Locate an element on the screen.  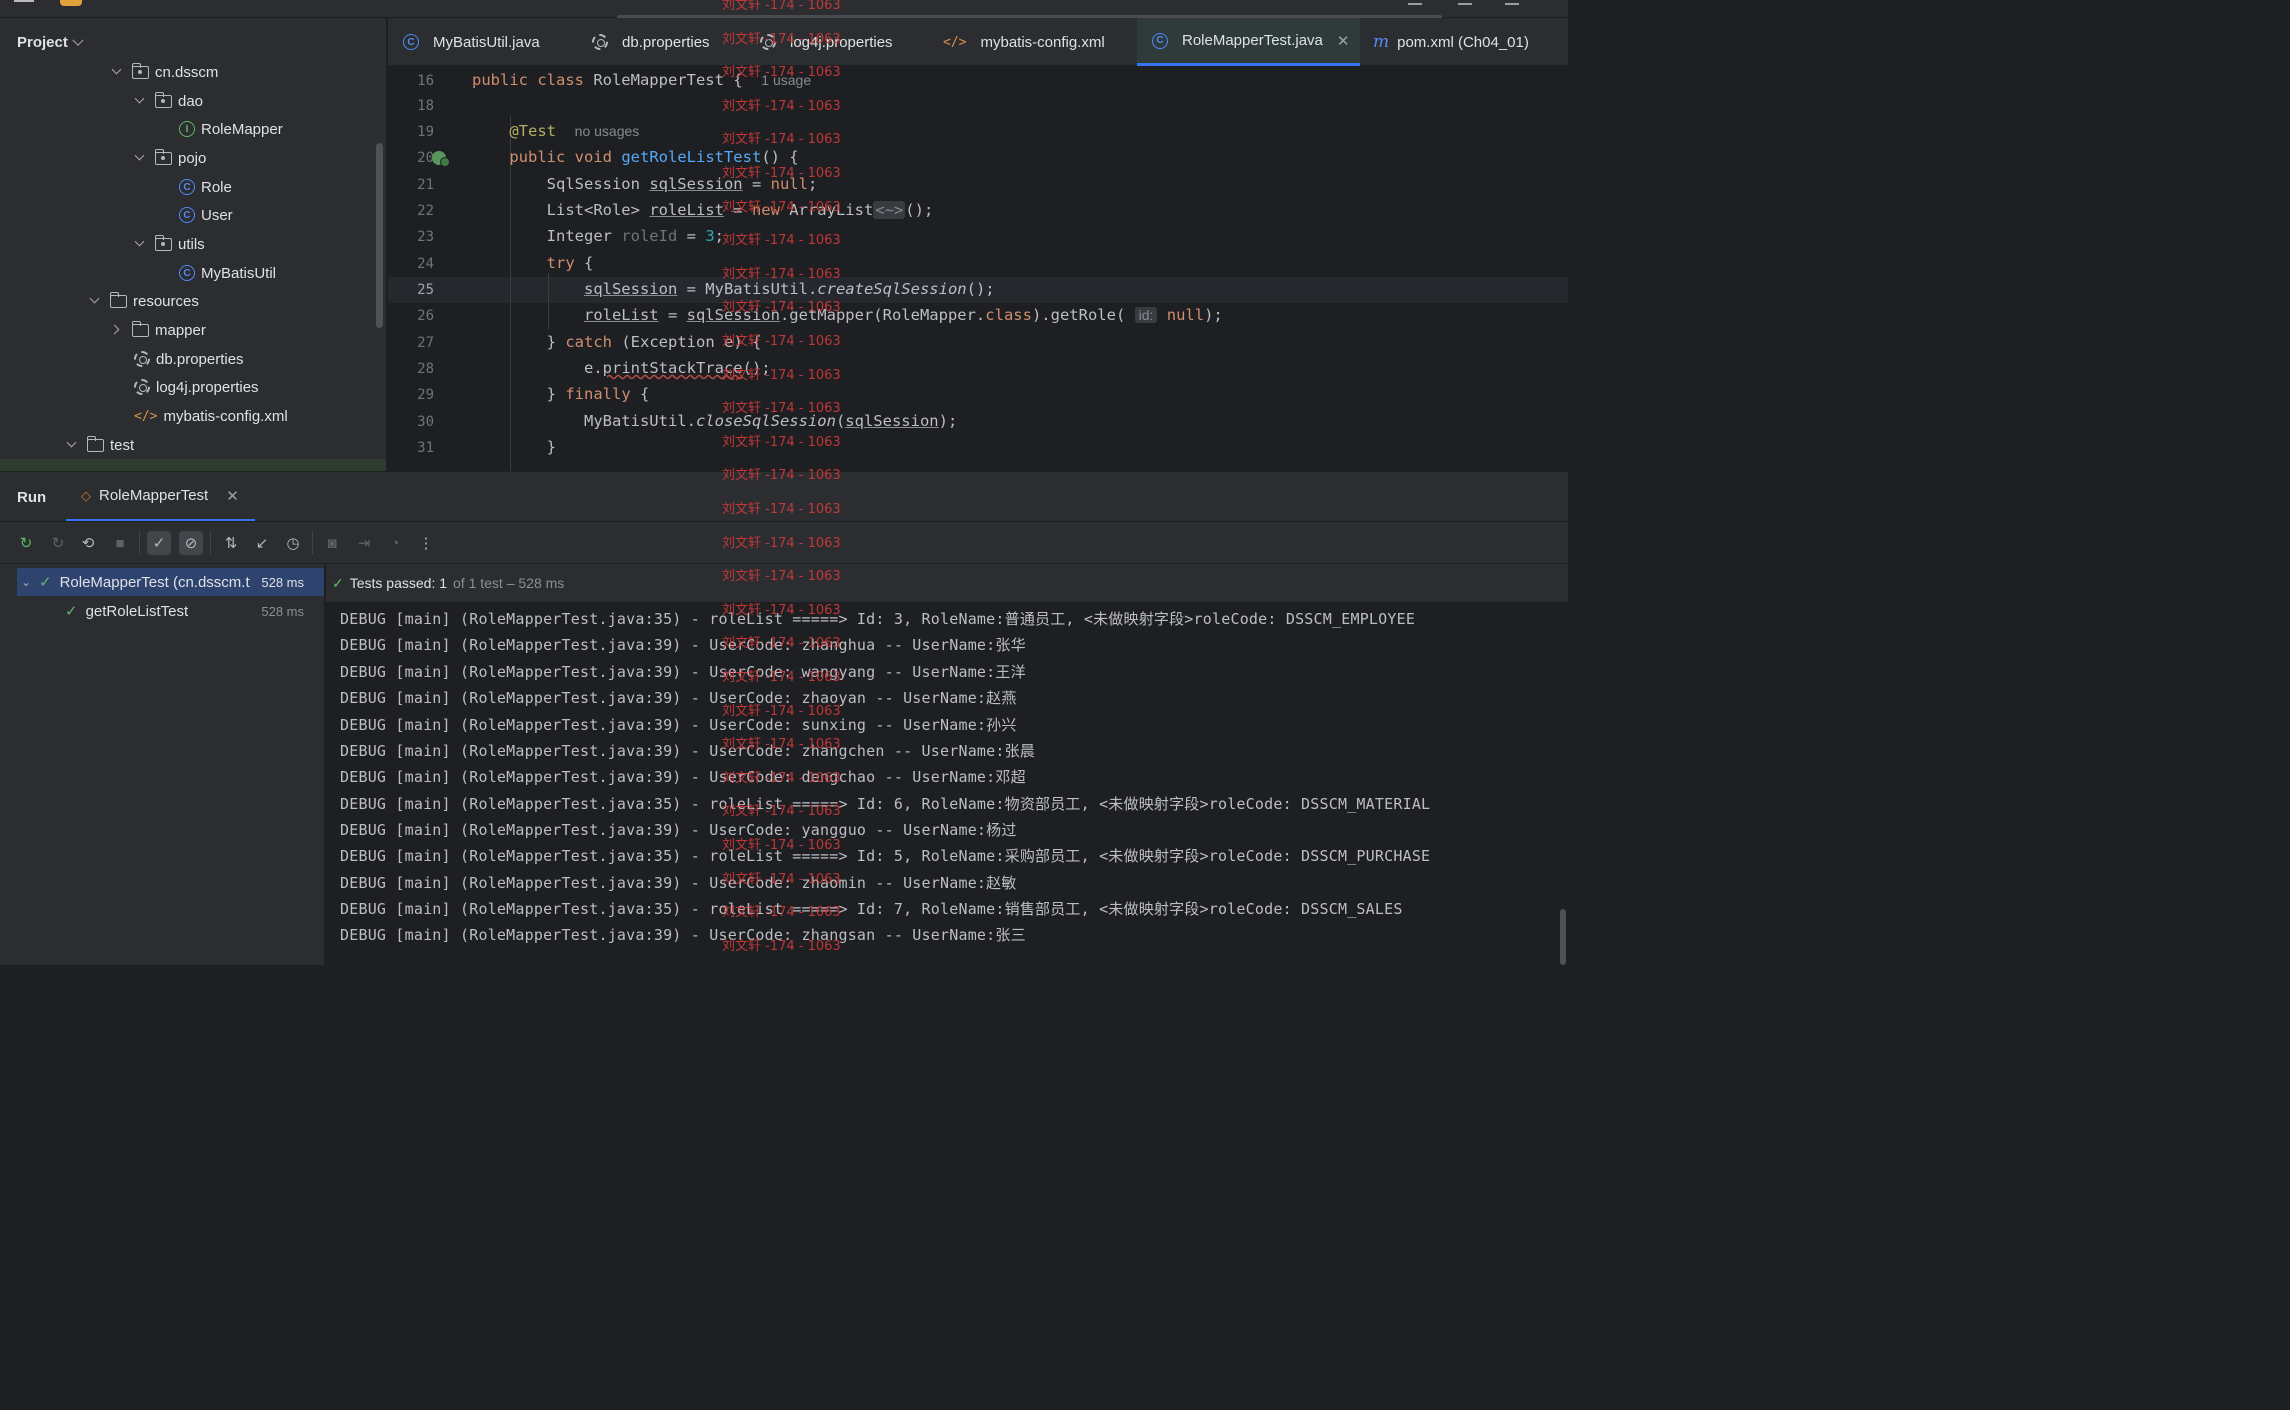
tab-rolemappertest: C RoleMapperTest.java ✕ is located at coordinates (1248, 42).